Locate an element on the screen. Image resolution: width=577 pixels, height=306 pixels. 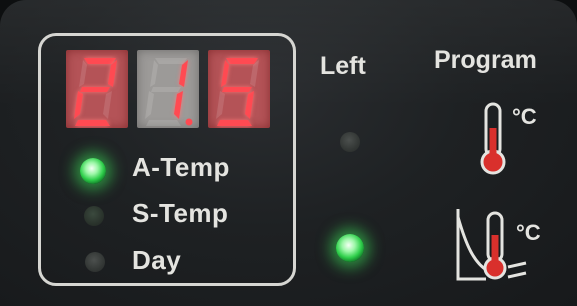
left-status-led-on is located at coordinates (350, 248).